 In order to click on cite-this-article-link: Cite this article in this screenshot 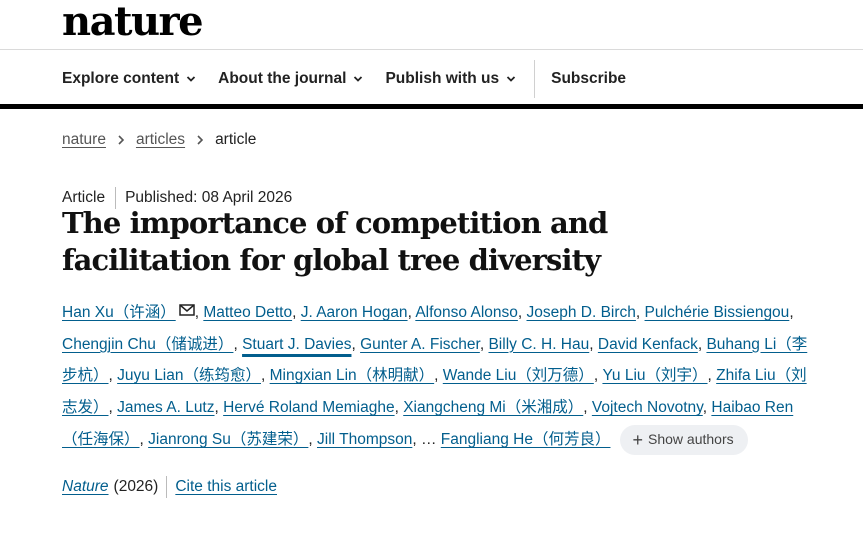, I will do `click(226, 487)`.